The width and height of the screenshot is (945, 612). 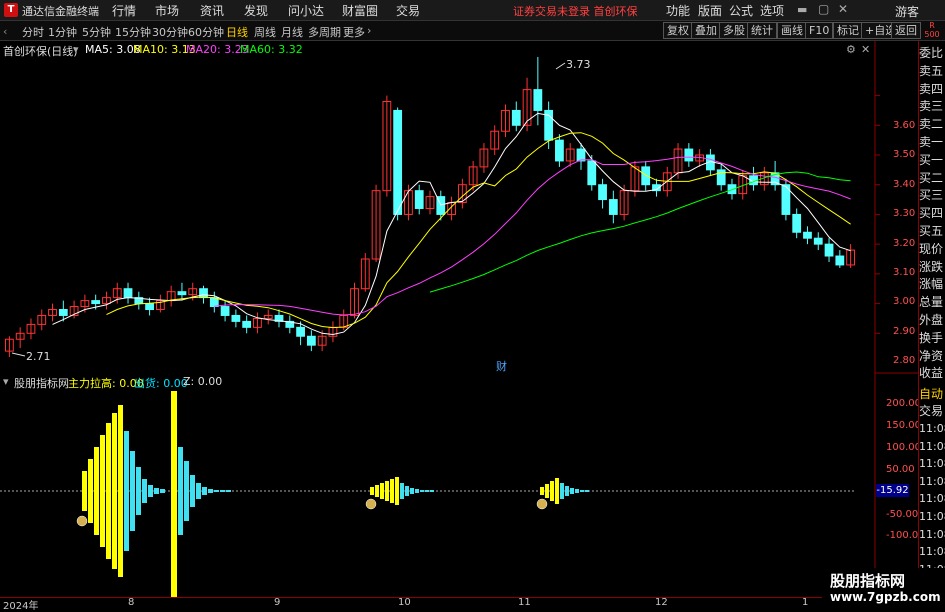 What do you see at coordinates (292, 32) in the screenshot?
I see `period-month: 月线` at bounding box center [292, 32].